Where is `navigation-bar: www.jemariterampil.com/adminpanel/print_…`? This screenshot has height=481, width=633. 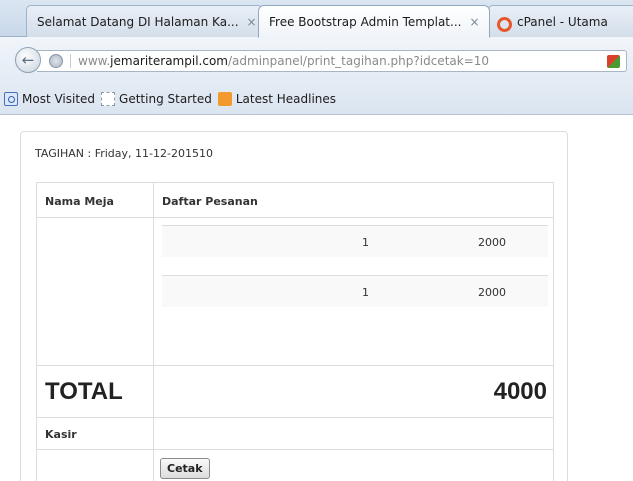
navigation-bar: www.jemariterampil.com/adminpanel/print_… is located at coordinates (316, 60).